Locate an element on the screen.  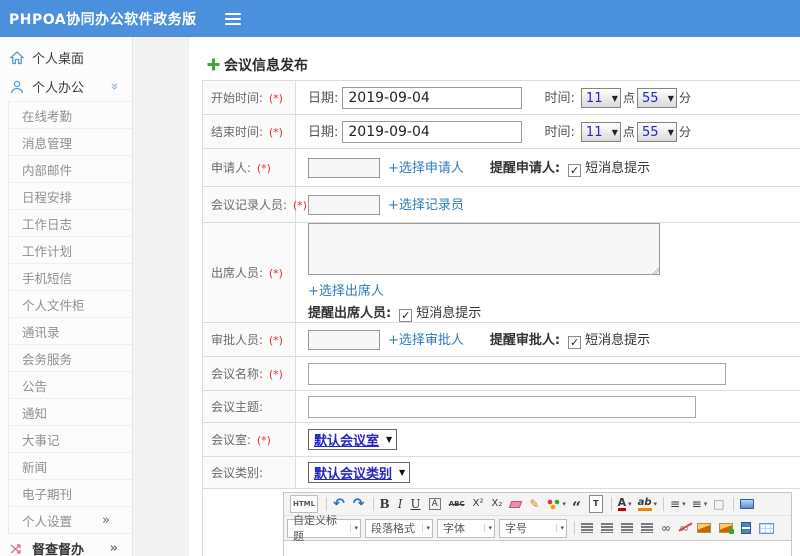
choose-applicant-link: +选择申请人 is located at coordinates (426, 168).